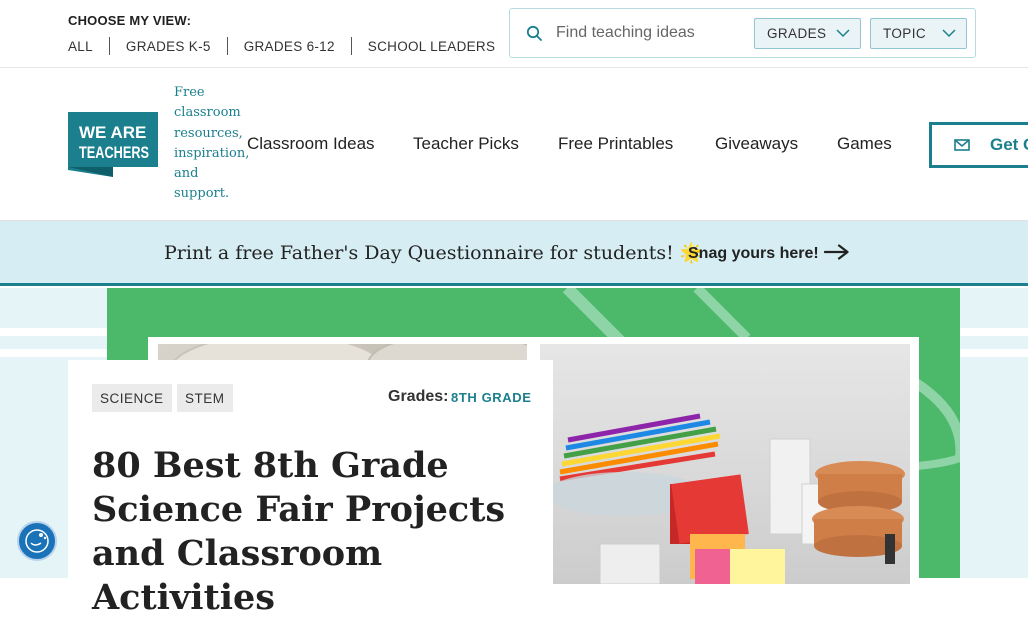 Image resolution: width=1028 pixels, height=620 pixels. What do you see at coordinates (491, 397) in the screenshot?
I see `grade-link: 8TH GRADE` at bounding box center [491, 397].